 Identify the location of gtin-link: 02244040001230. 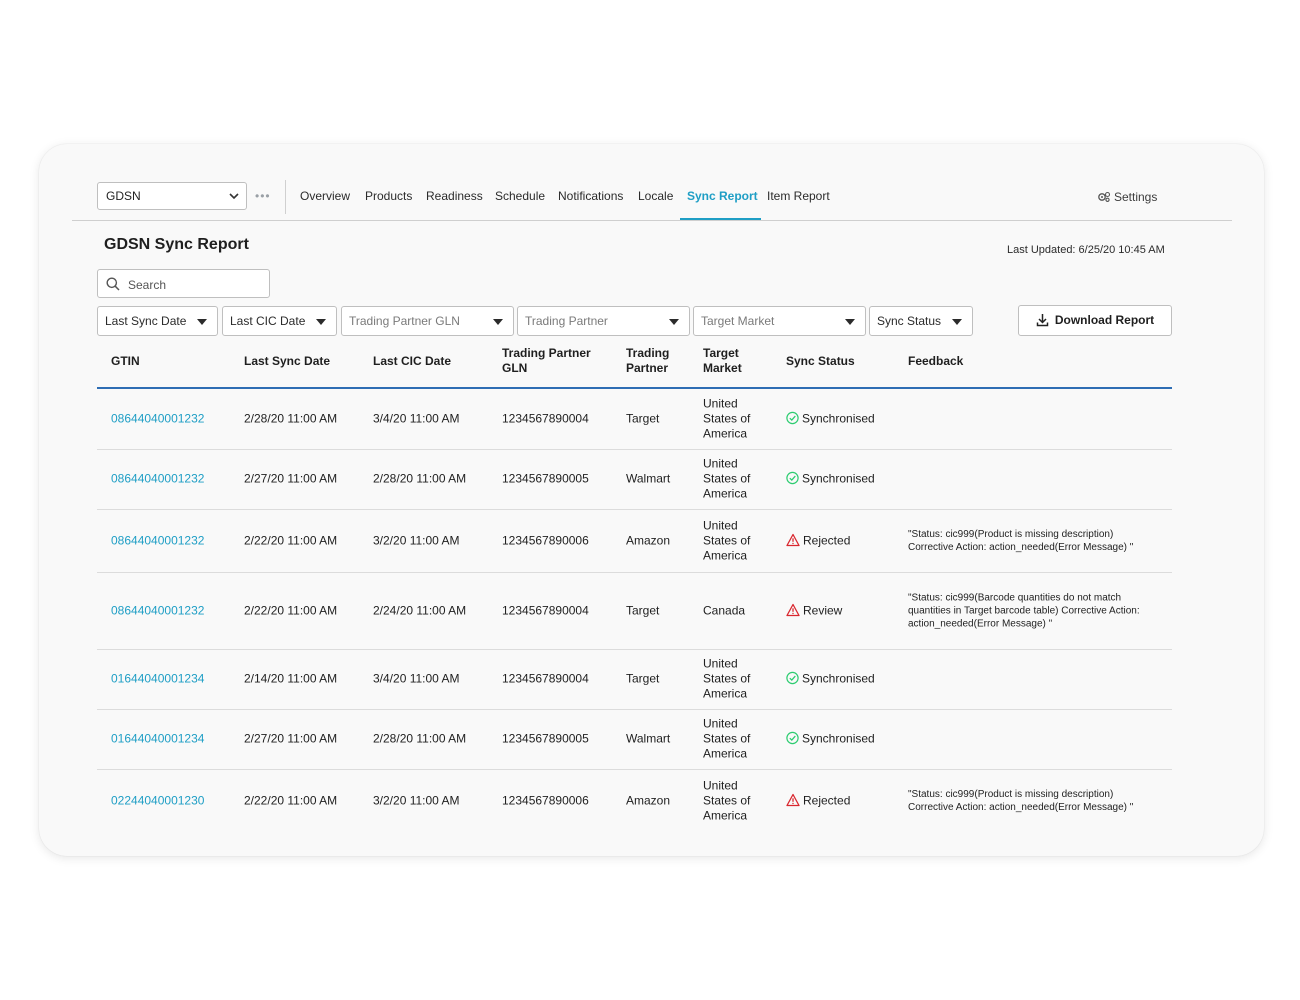
(157, 800).